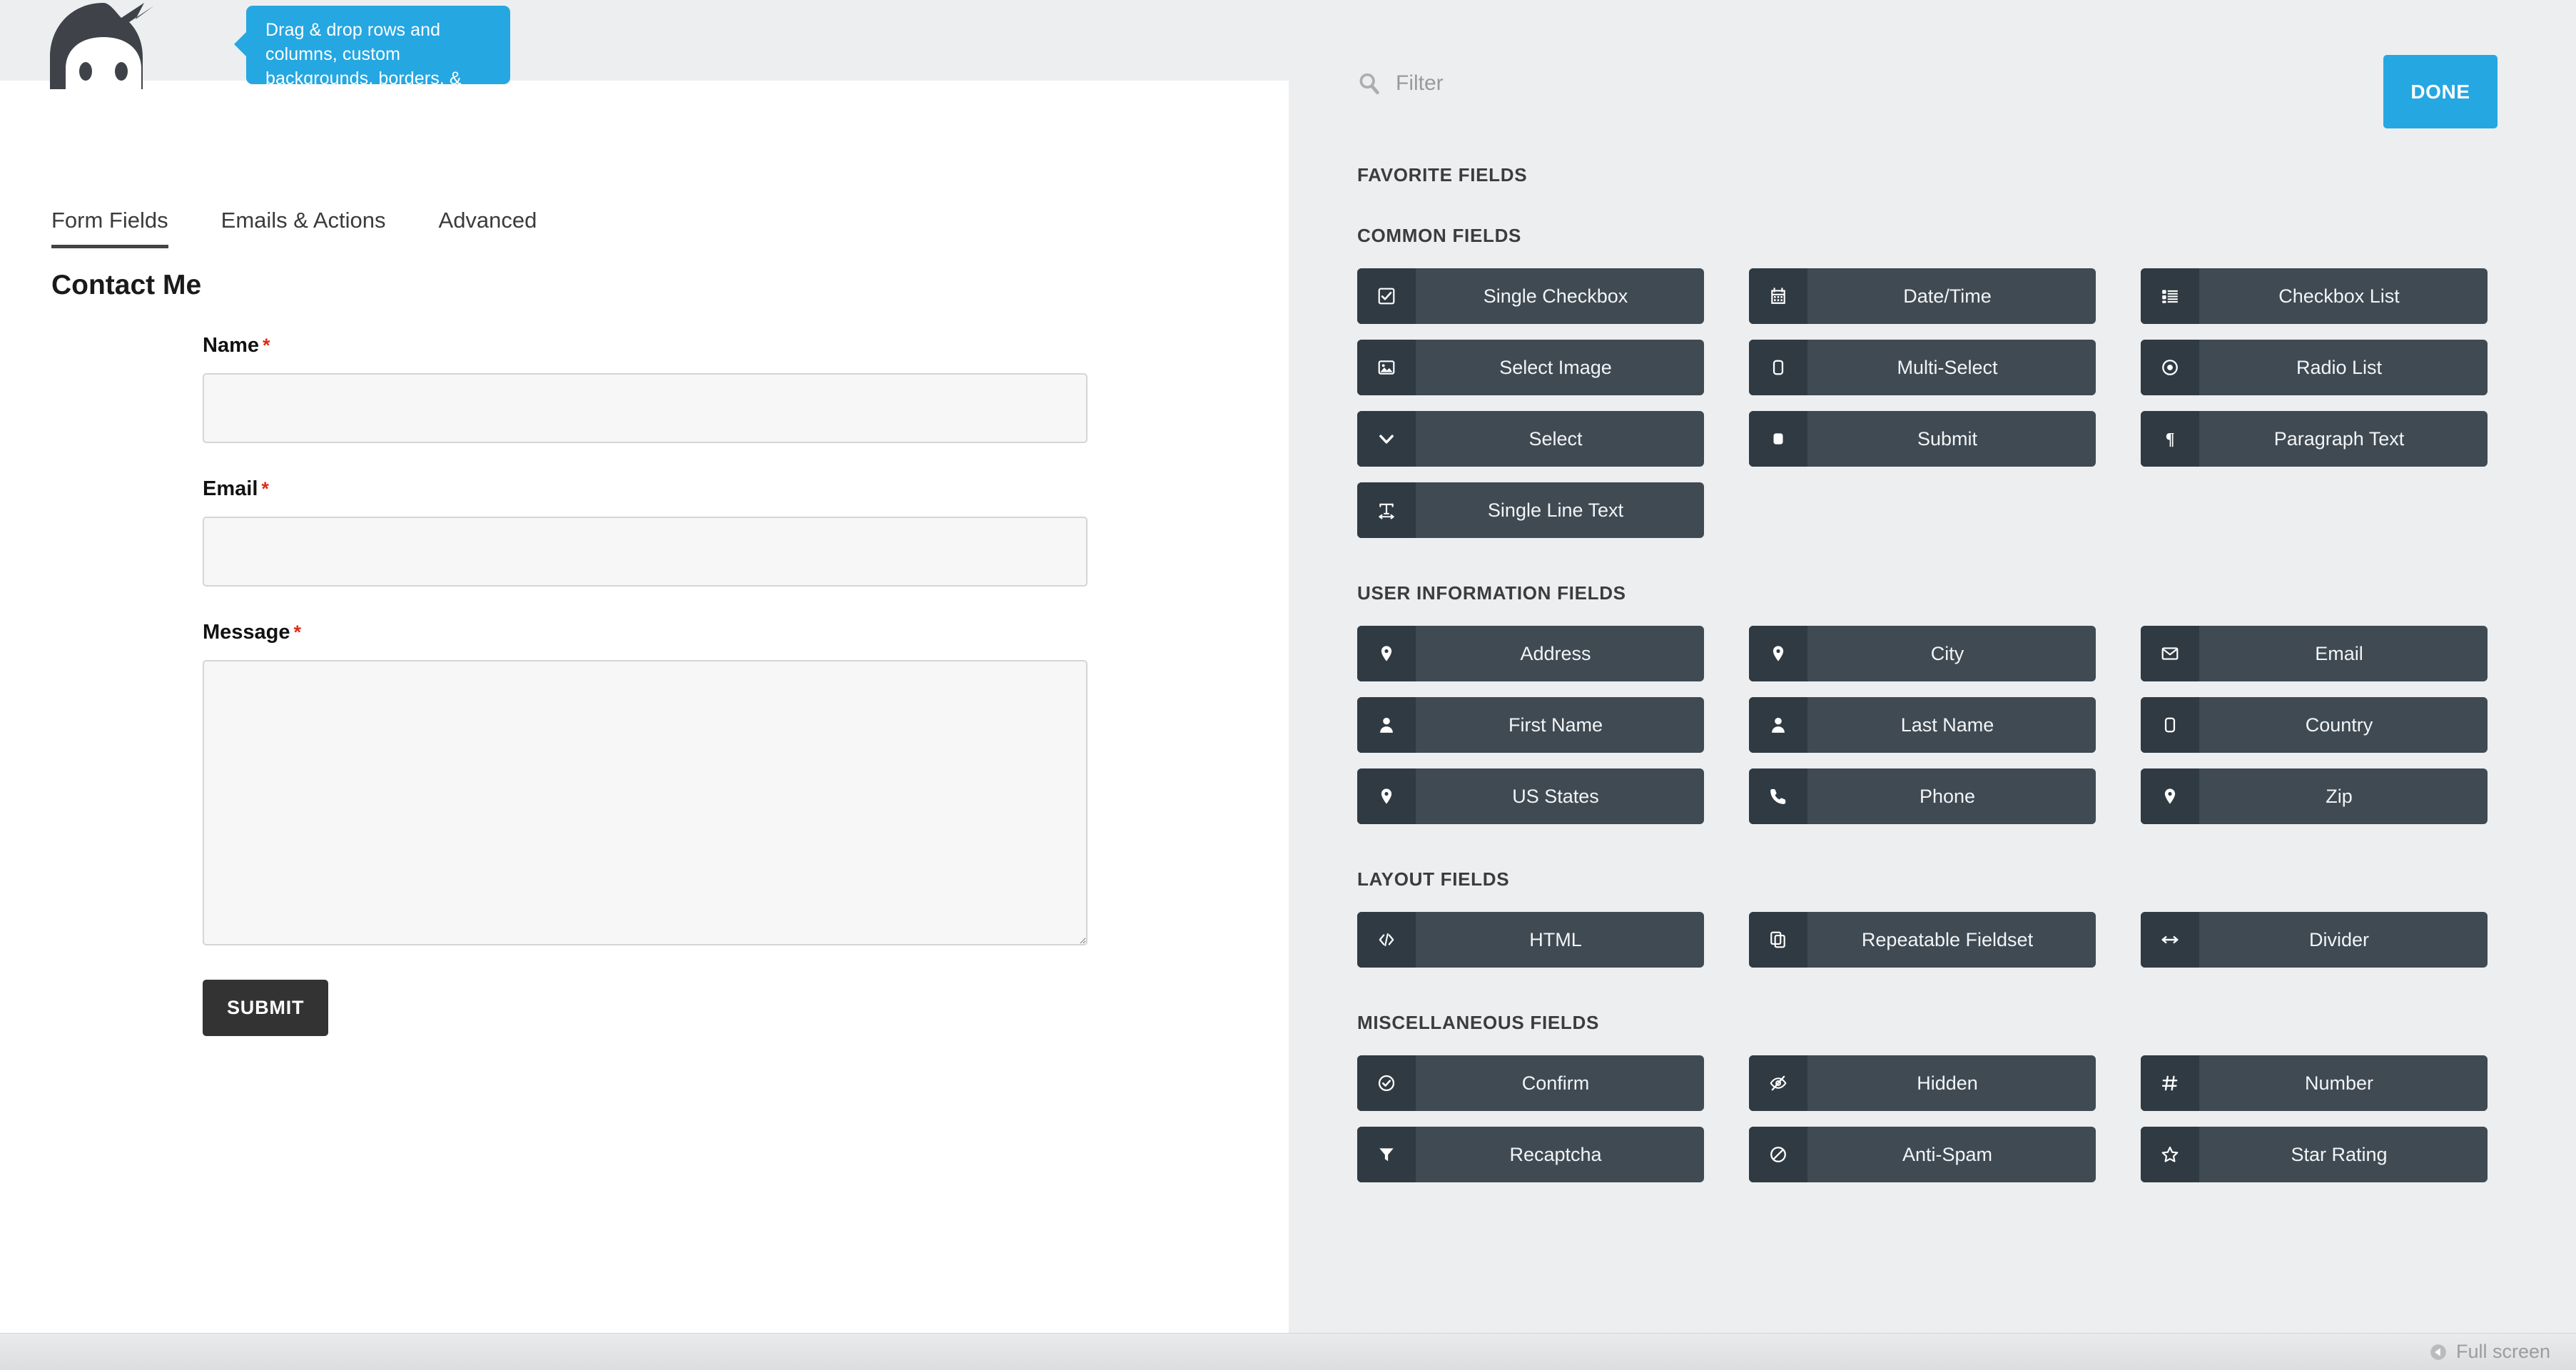 The width and height of the screenshot is (2576, 1370). What do you see at coordinates (2440, 91) in the screenshot?
I see `done-button: DONE` at bounding box center [2440, 91].